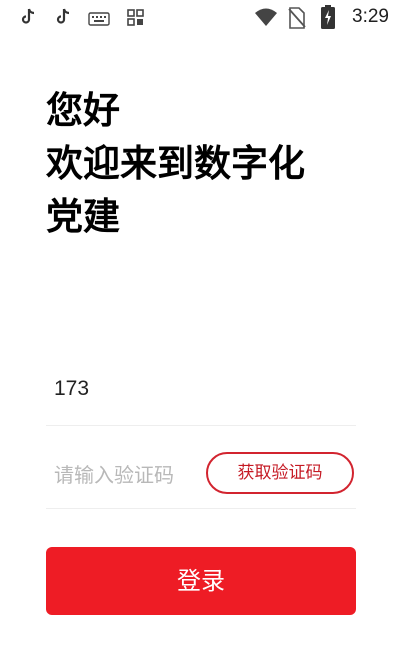 This screenshot has height=652, width=401. I want to click on battery-charging-icon, so click(328, 19).